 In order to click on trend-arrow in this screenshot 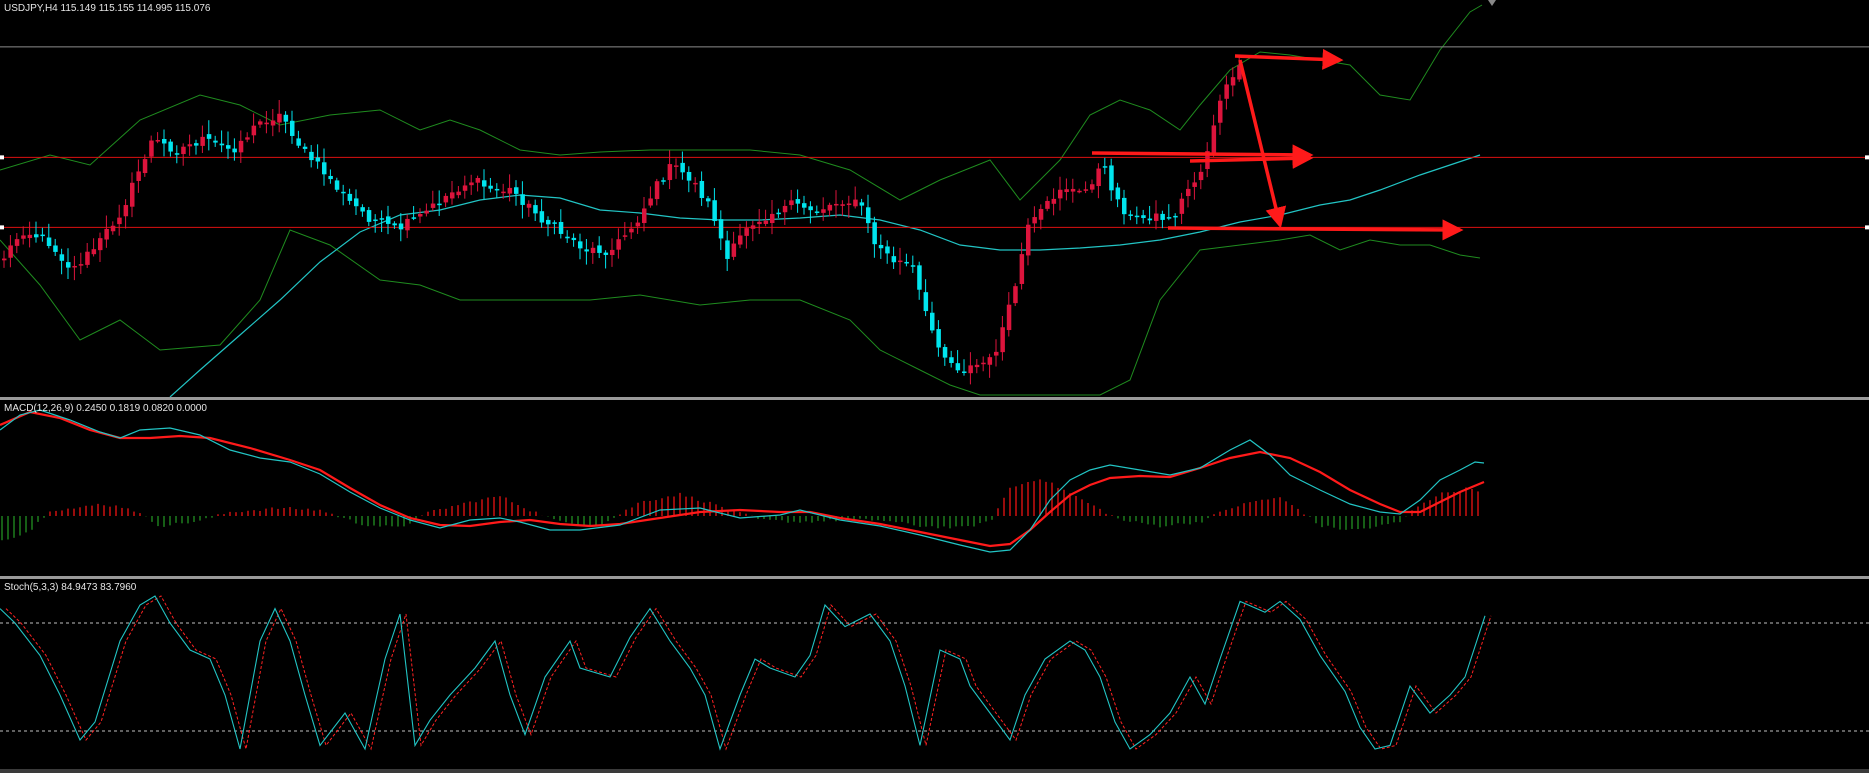, I will do `click(1315, 230)`.